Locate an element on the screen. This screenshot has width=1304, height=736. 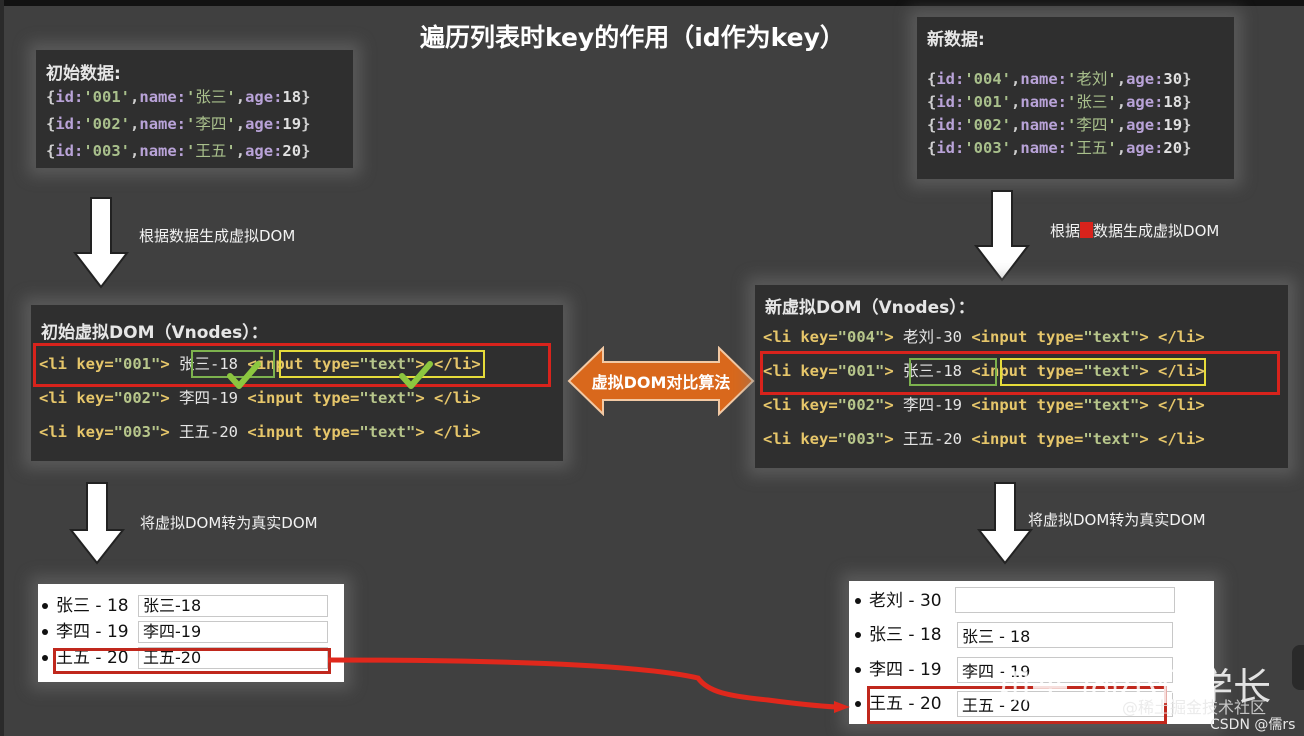
age-value: 30 is located at coordinates (1173, 79).